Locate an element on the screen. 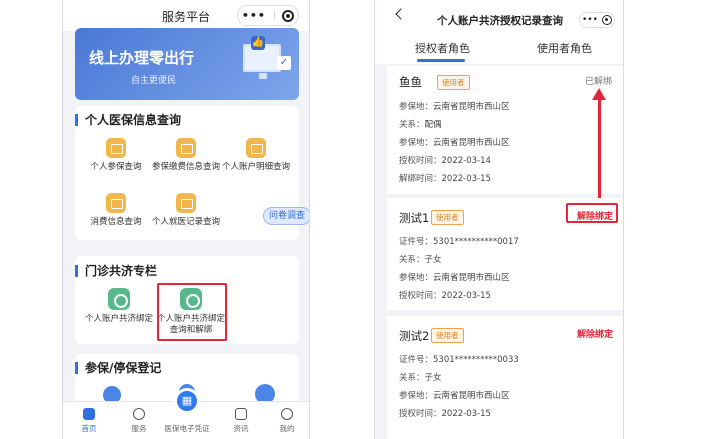  insurance-card-icon is located at coordinates (116, 148).